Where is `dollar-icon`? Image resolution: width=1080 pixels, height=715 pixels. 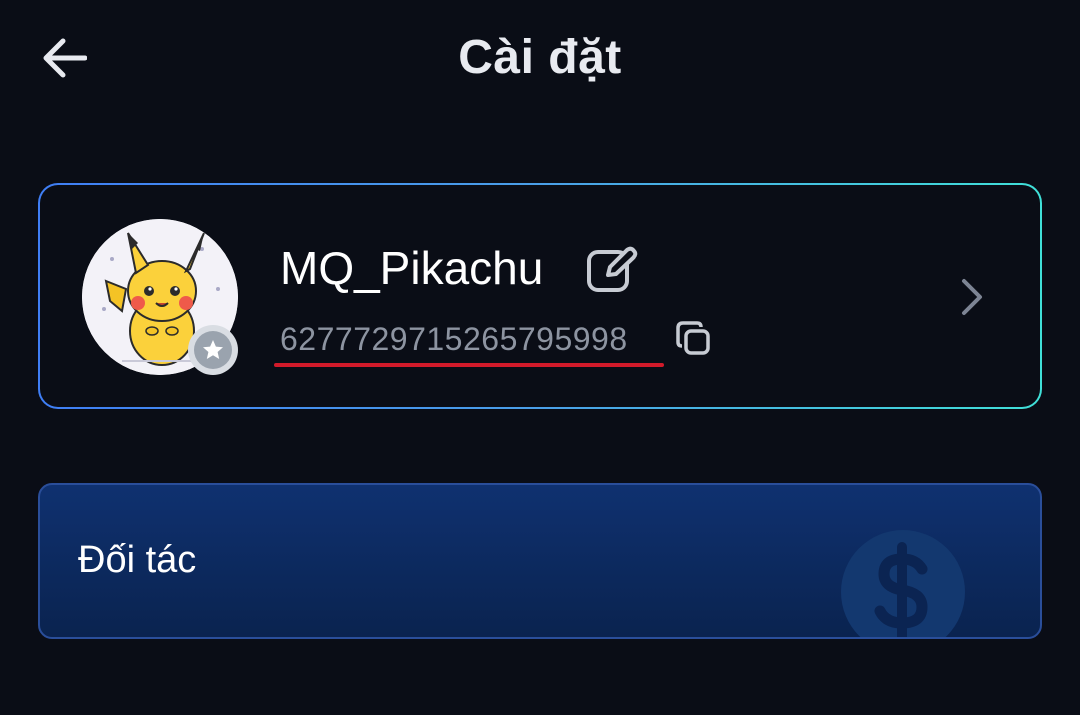 dollar-icon is located at coordinates (903, 583).